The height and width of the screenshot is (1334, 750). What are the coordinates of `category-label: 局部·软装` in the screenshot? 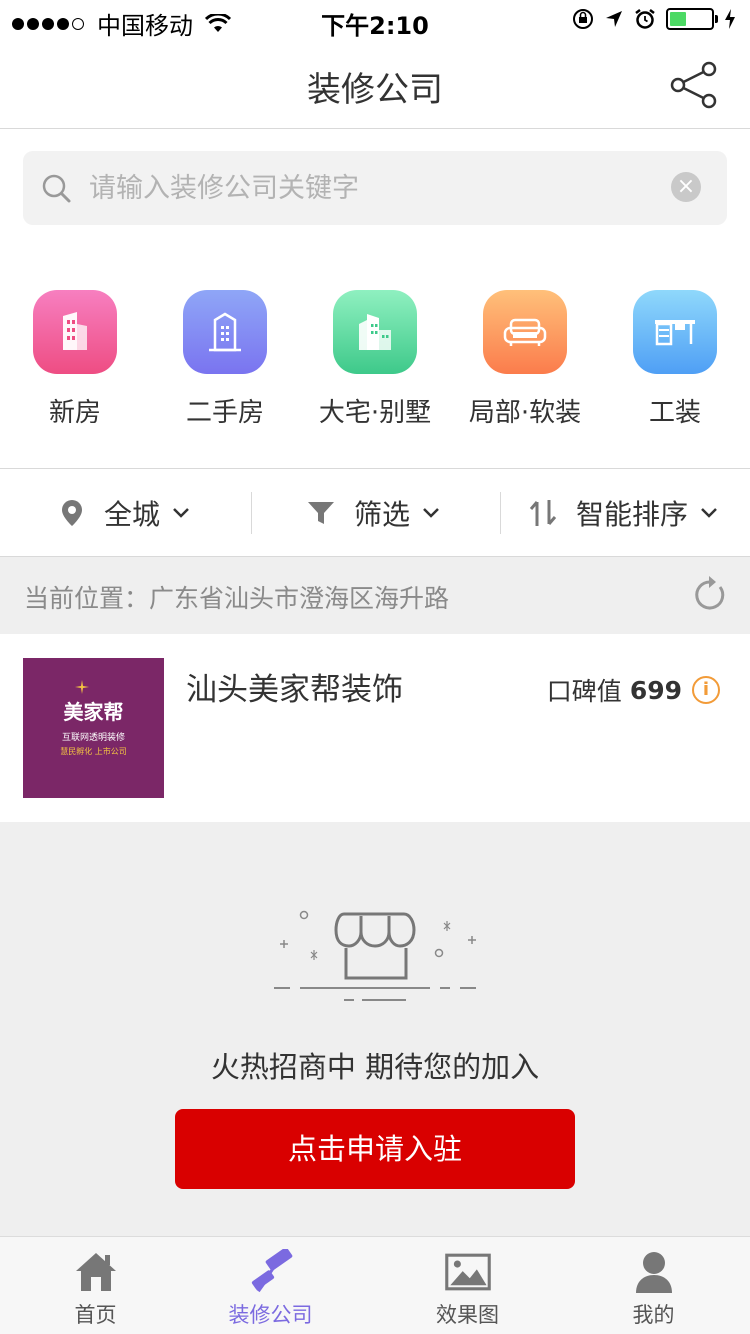 It's located at (525, 413).